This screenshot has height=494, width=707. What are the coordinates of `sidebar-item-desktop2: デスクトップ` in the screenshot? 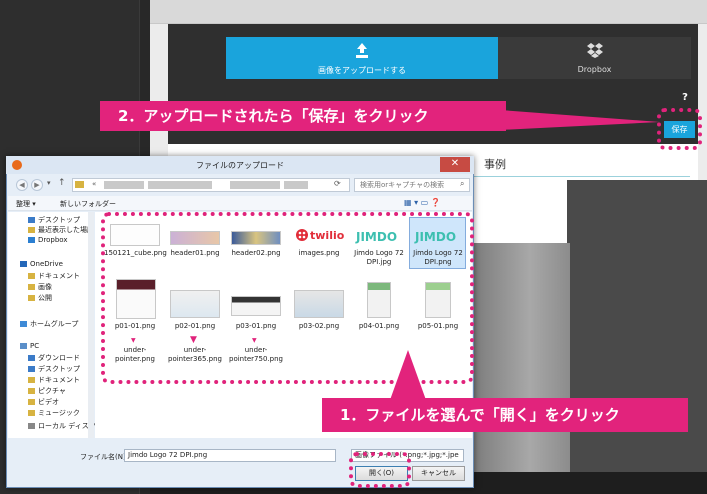 It's located at (54, 369).